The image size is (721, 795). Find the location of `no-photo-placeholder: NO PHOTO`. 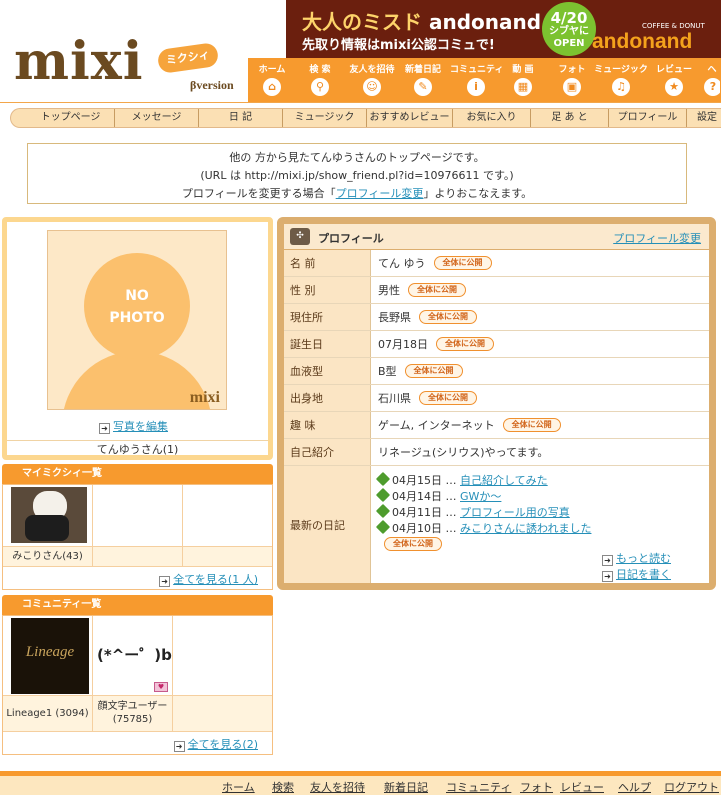

no-photo-placeholder: NO PHOTO is located at coordinates (137, 306).